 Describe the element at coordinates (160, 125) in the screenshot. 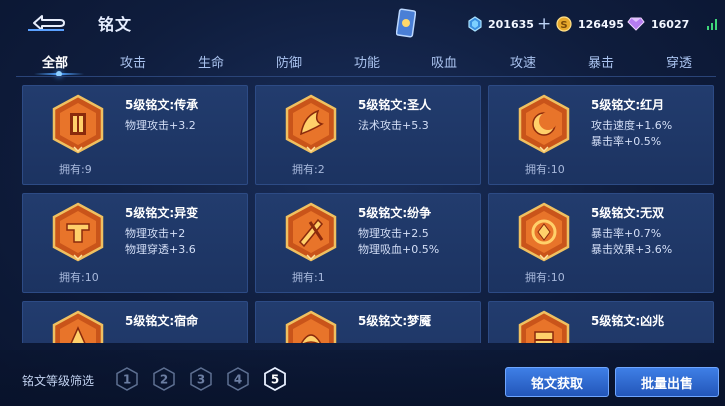

I see `rune-attribute: 物理攻击+3.2` at that location.